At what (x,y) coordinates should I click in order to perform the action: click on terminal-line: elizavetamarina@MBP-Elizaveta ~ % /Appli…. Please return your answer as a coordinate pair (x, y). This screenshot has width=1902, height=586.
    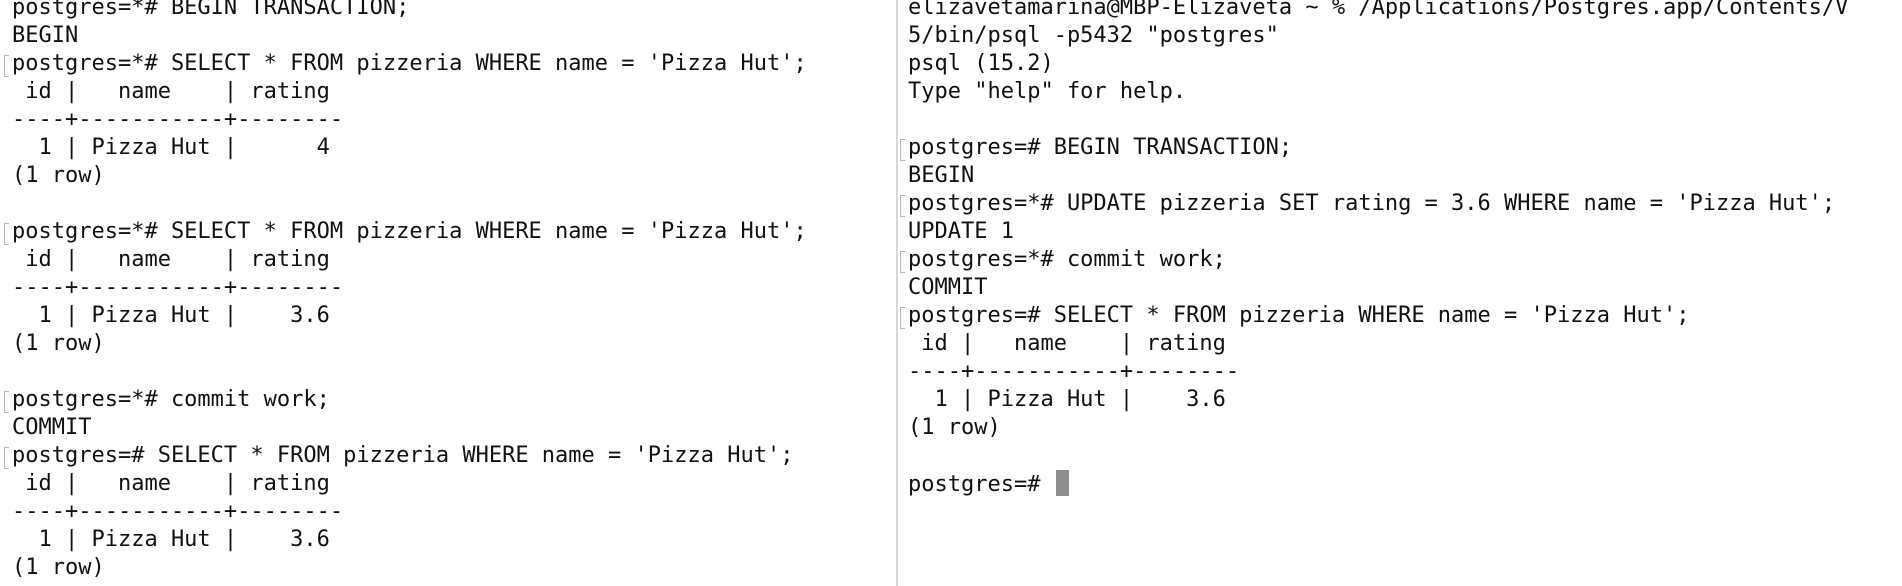
    Looking at the image, I should click on (1378, 10).